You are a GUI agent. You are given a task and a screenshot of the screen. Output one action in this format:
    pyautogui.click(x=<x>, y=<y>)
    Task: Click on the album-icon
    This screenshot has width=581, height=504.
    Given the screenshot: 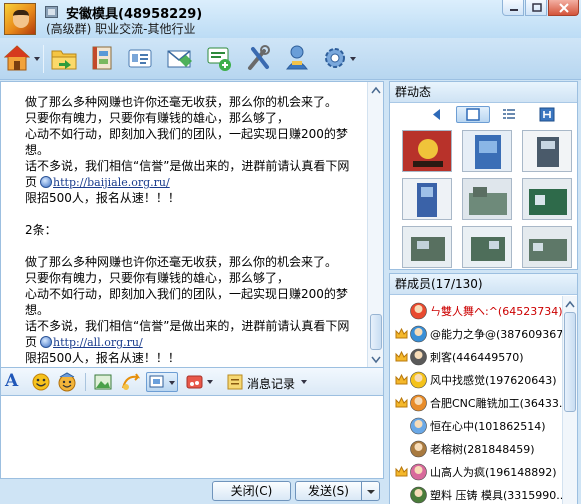 What is the action you would take?
    pyautogui.click(x=102, y=58)
    